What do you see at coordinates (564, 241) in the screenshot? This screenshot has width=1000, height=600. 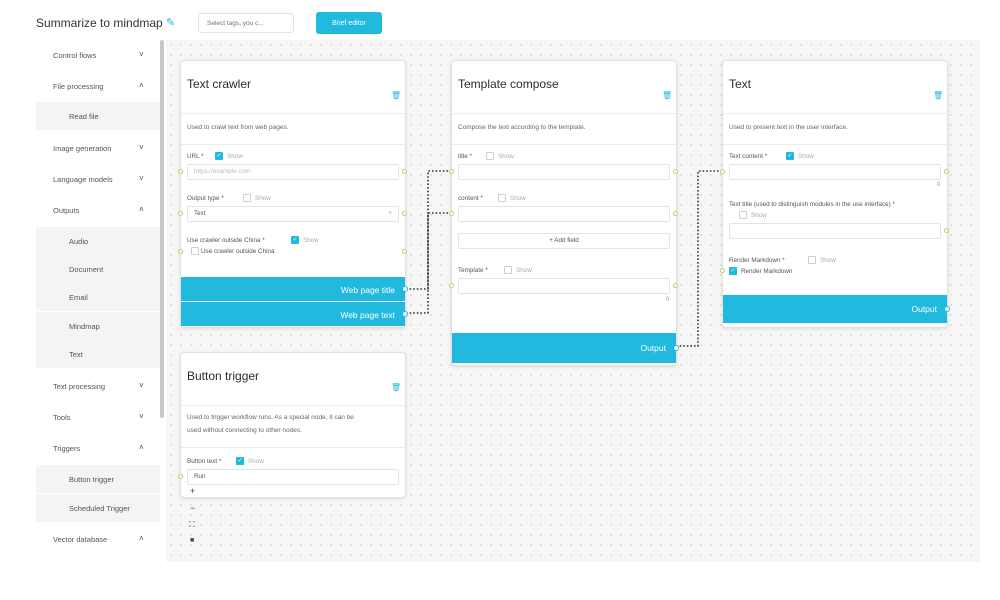 I see `add-field-button: + Add field` at bounding box center [564, 241].